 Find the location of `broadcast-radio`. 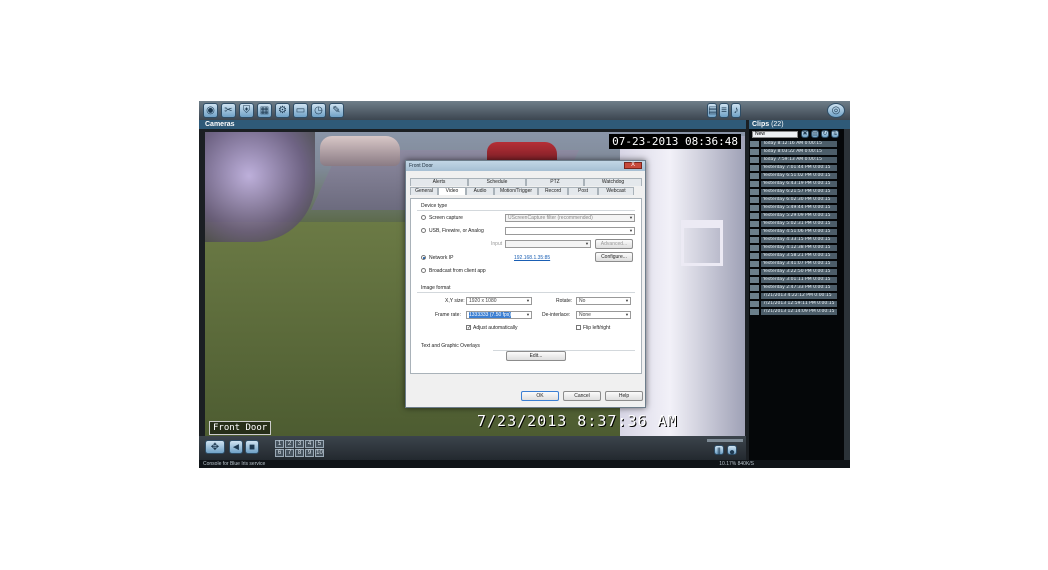

broadcast-radio is located at coordinates (423, 270).